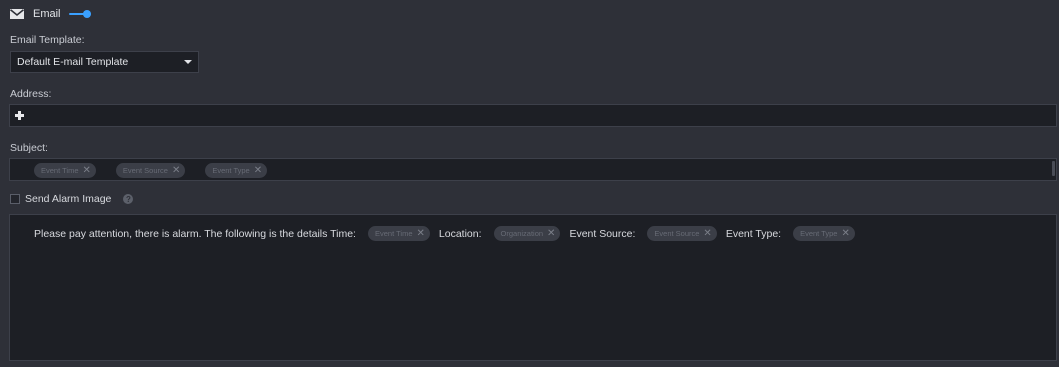 Image resolution: width=1059 pixels, height=367 pixels. What do you see at coordinates (68, 199) in the screenshot?
I see `send-alarm-image-label: Send Alarm Image` at bounding box center [68, 199].